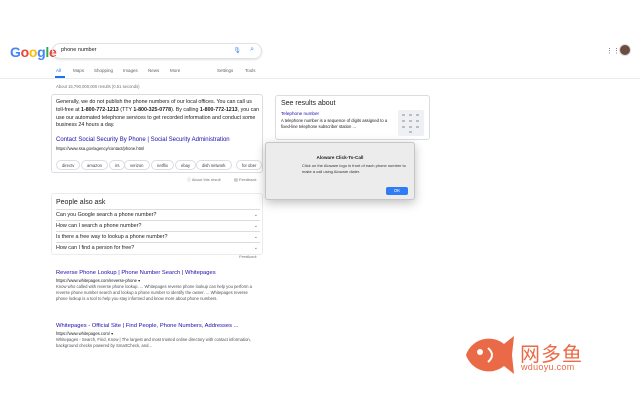 This screenshot has width=640, height=400. Describe the element at coordinates (81, 202) in the screenshot. I see `paa-title: People also ask` at that location.